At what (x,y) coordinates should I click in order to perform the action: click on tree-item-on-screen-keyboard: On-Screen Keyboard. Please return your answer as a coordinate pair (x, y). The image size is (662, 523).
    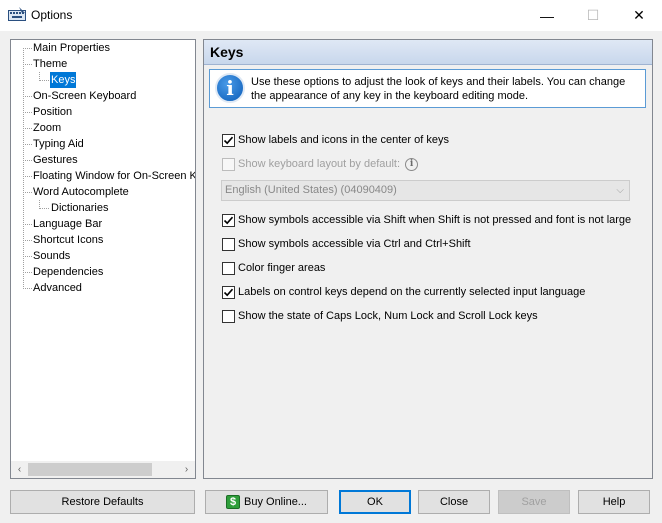
    Looking at the image, I should click on (84, 96).